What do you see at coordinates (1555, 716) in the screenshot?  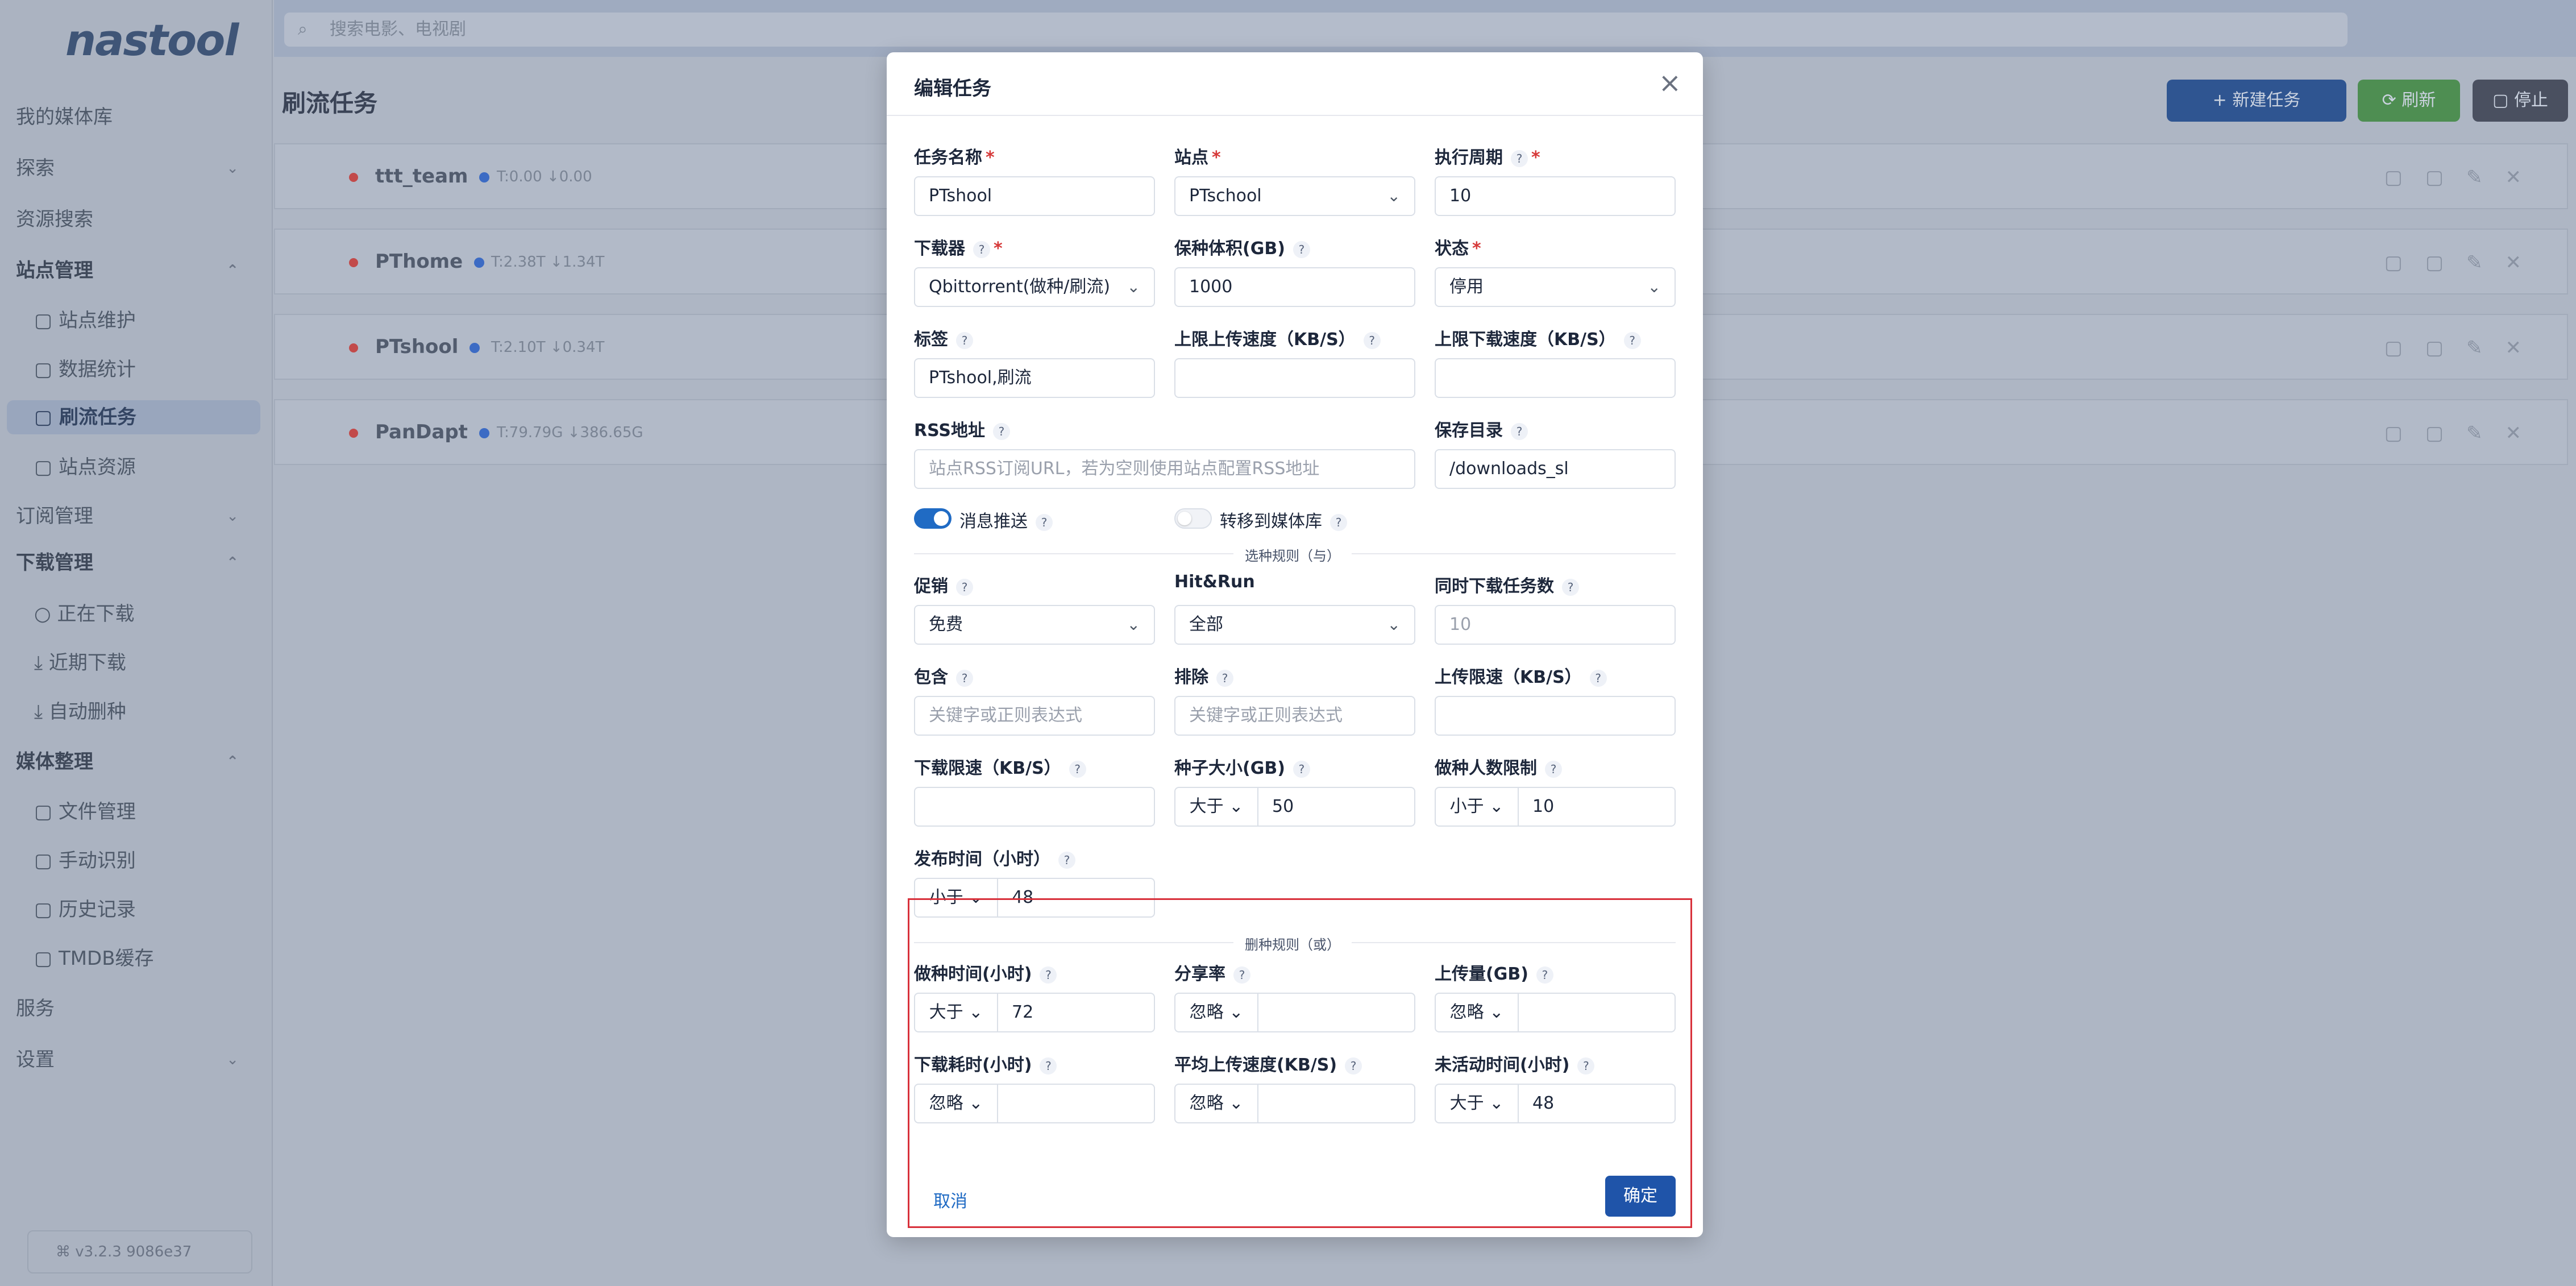 I see `upload-rate-input` at bounding box center [1555, 716].